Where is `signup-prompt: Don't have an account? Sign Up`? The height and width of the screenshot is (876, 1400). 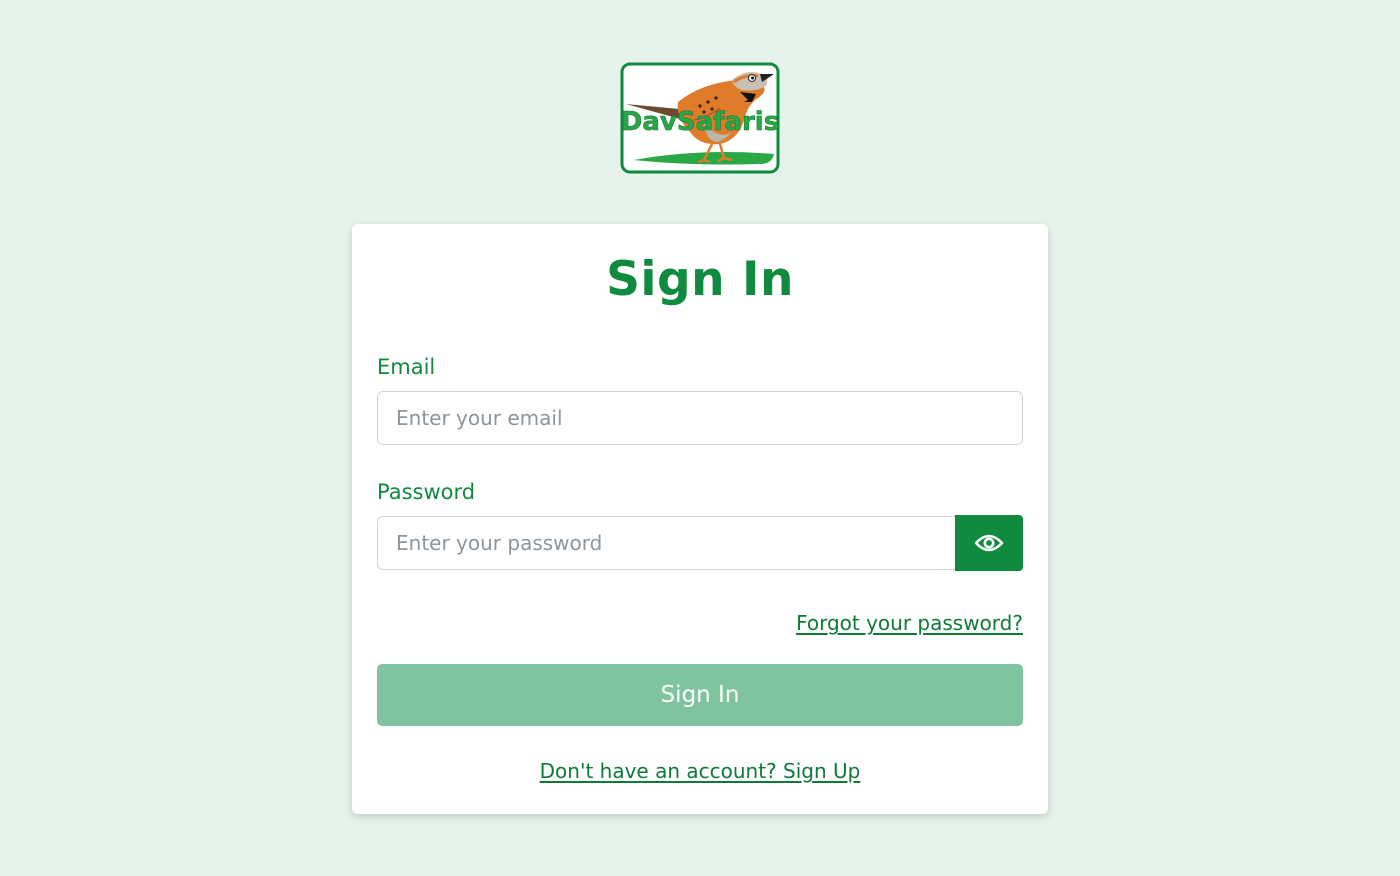
signup-prompt: Don't have an account? Sign Up is located at coordinates (700, 771).